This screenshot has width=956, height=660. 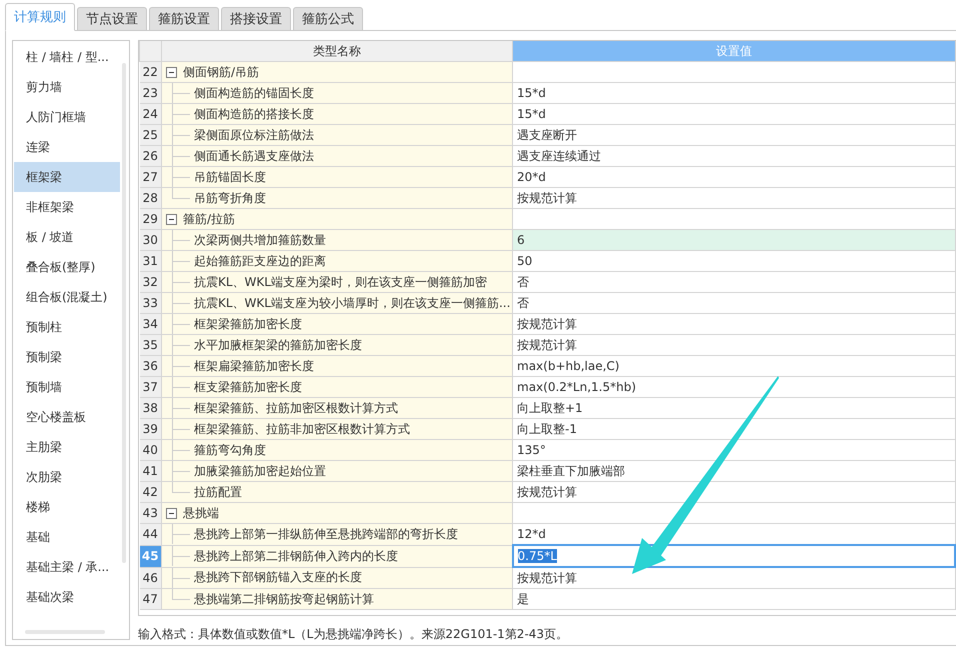 What do you see at coordinates (337, 240) in the screenshot?
I see `name-cell: 次梁两侧共增加箍筋数量` at bounding box center [337, 240].